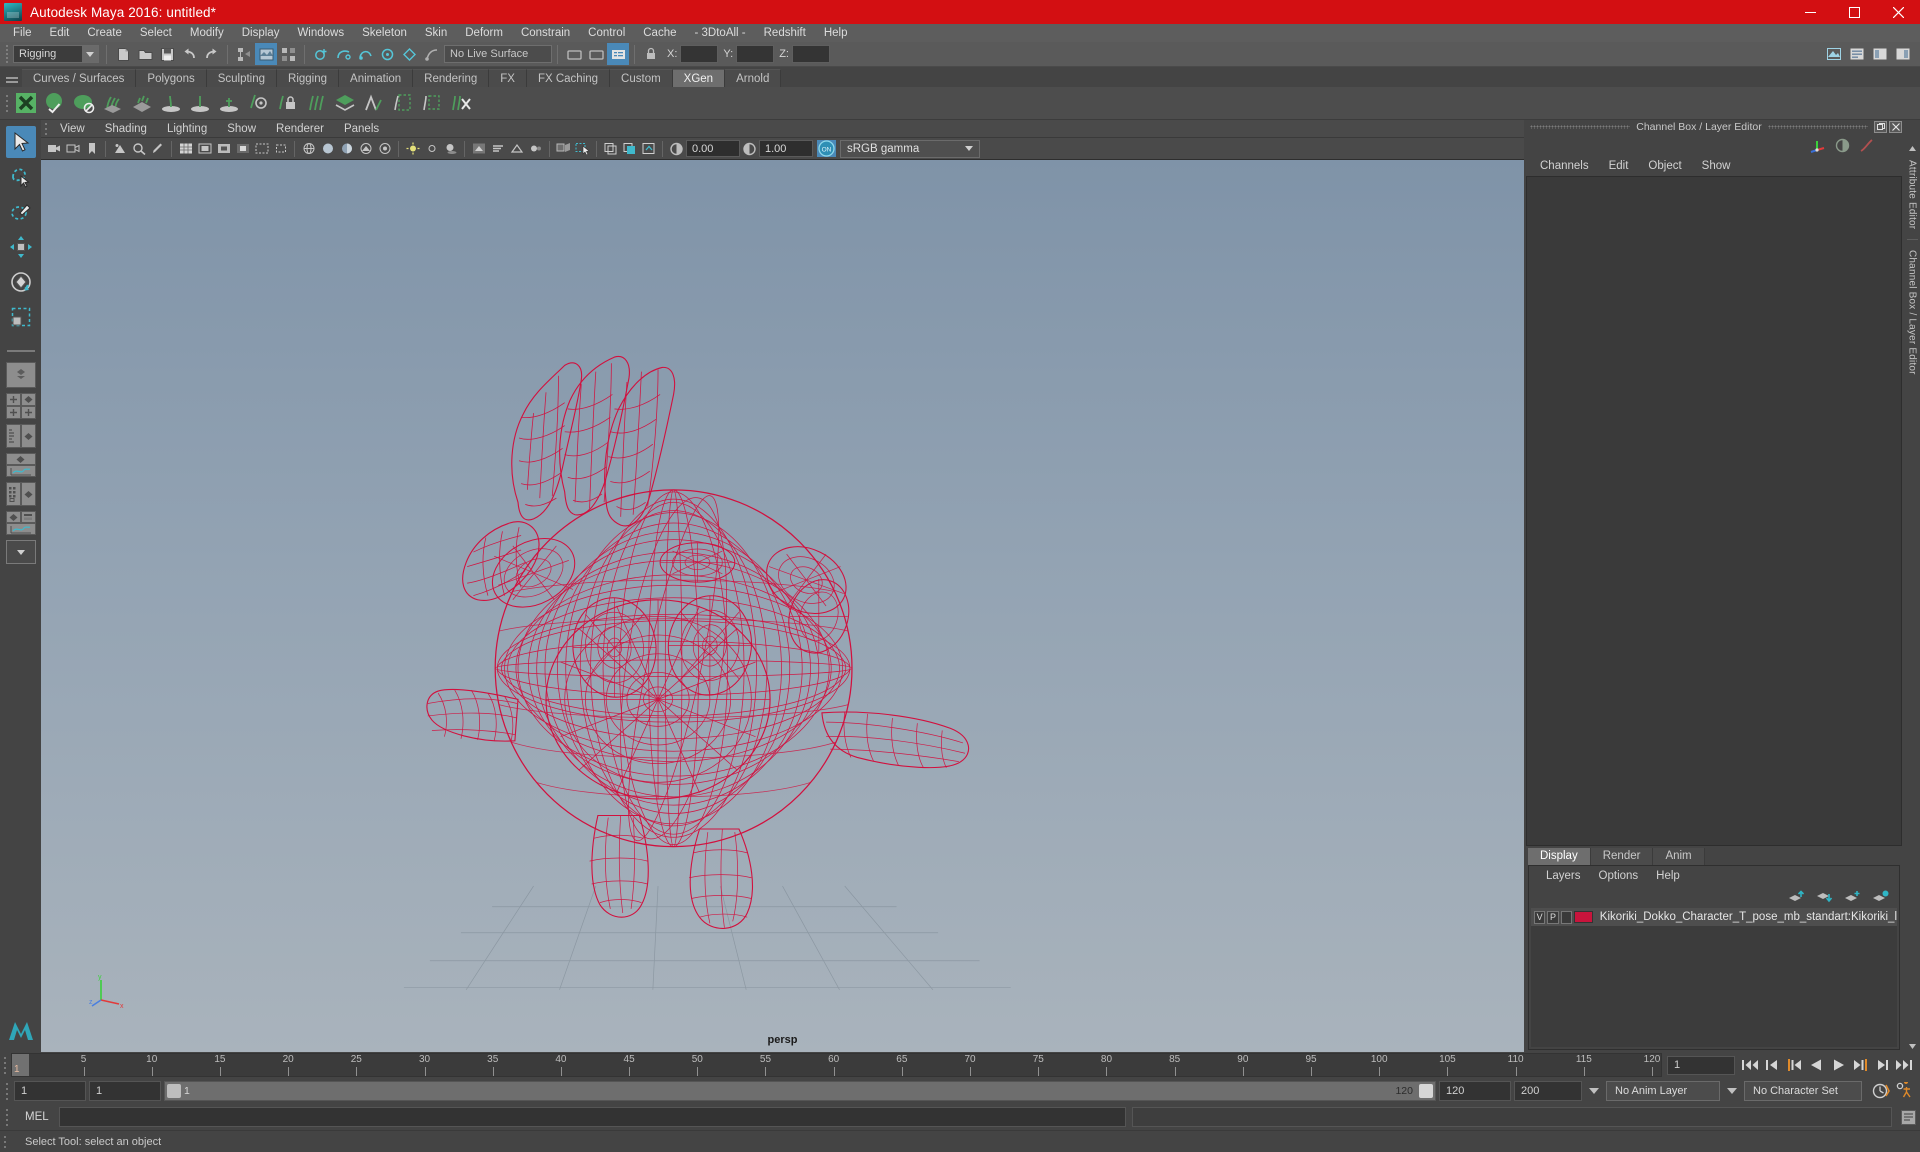  What do you see at coordinates (1912, 148) in the screenshot?
I see `scroll-up-icon` at bounding box center [1912, 148].